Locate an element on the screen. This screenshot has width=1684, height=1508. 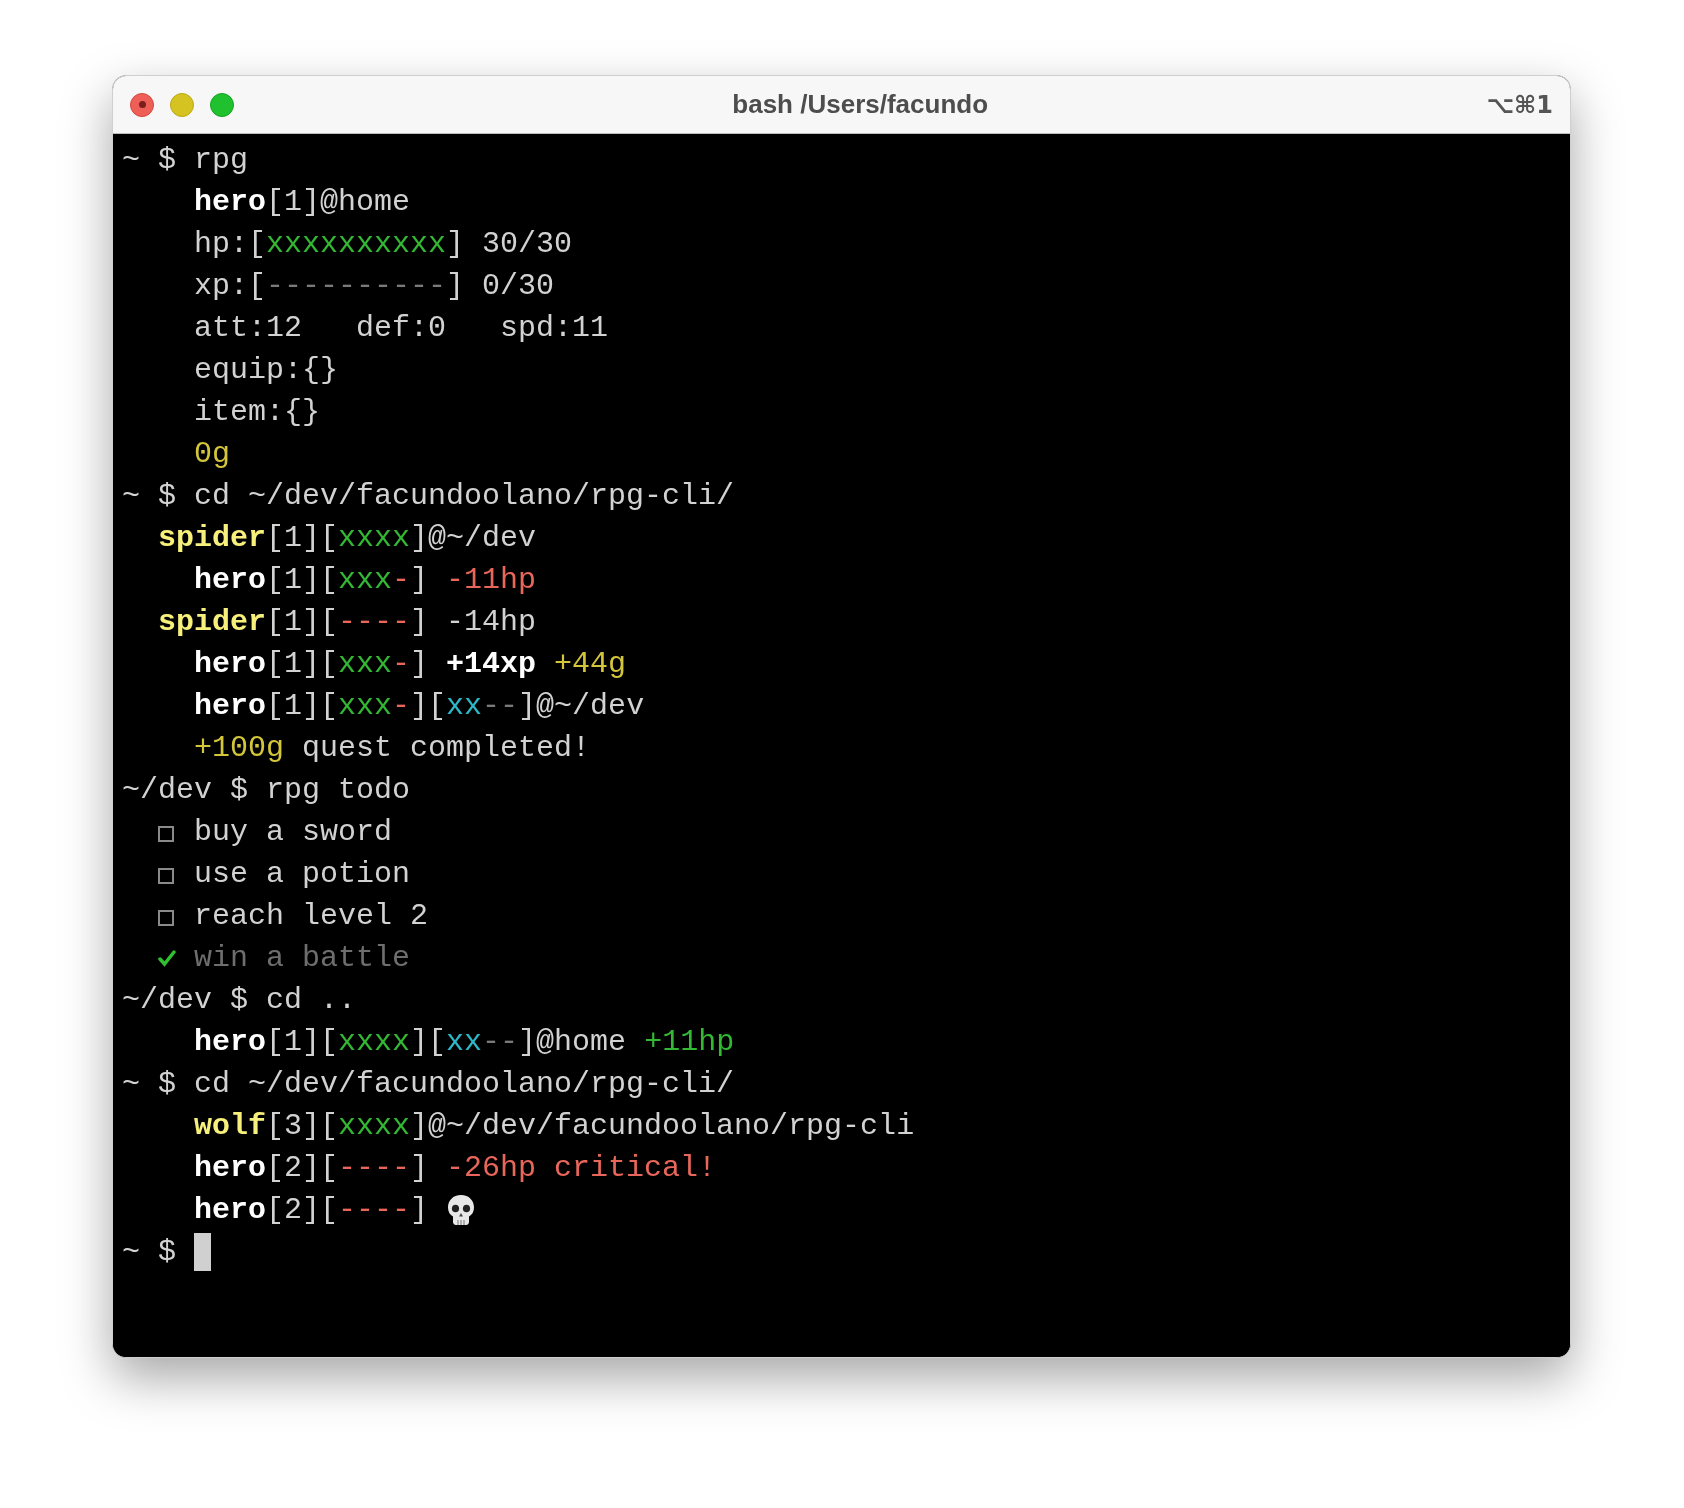
output-line: hero[2][----] -26hp critical! is located at coordinates (455, 1168).